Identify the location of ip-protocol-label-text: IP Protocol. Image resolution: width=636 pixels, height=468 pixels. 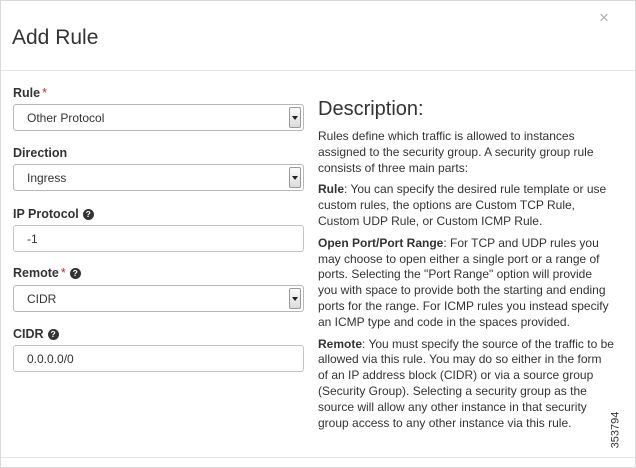
(46, 214).